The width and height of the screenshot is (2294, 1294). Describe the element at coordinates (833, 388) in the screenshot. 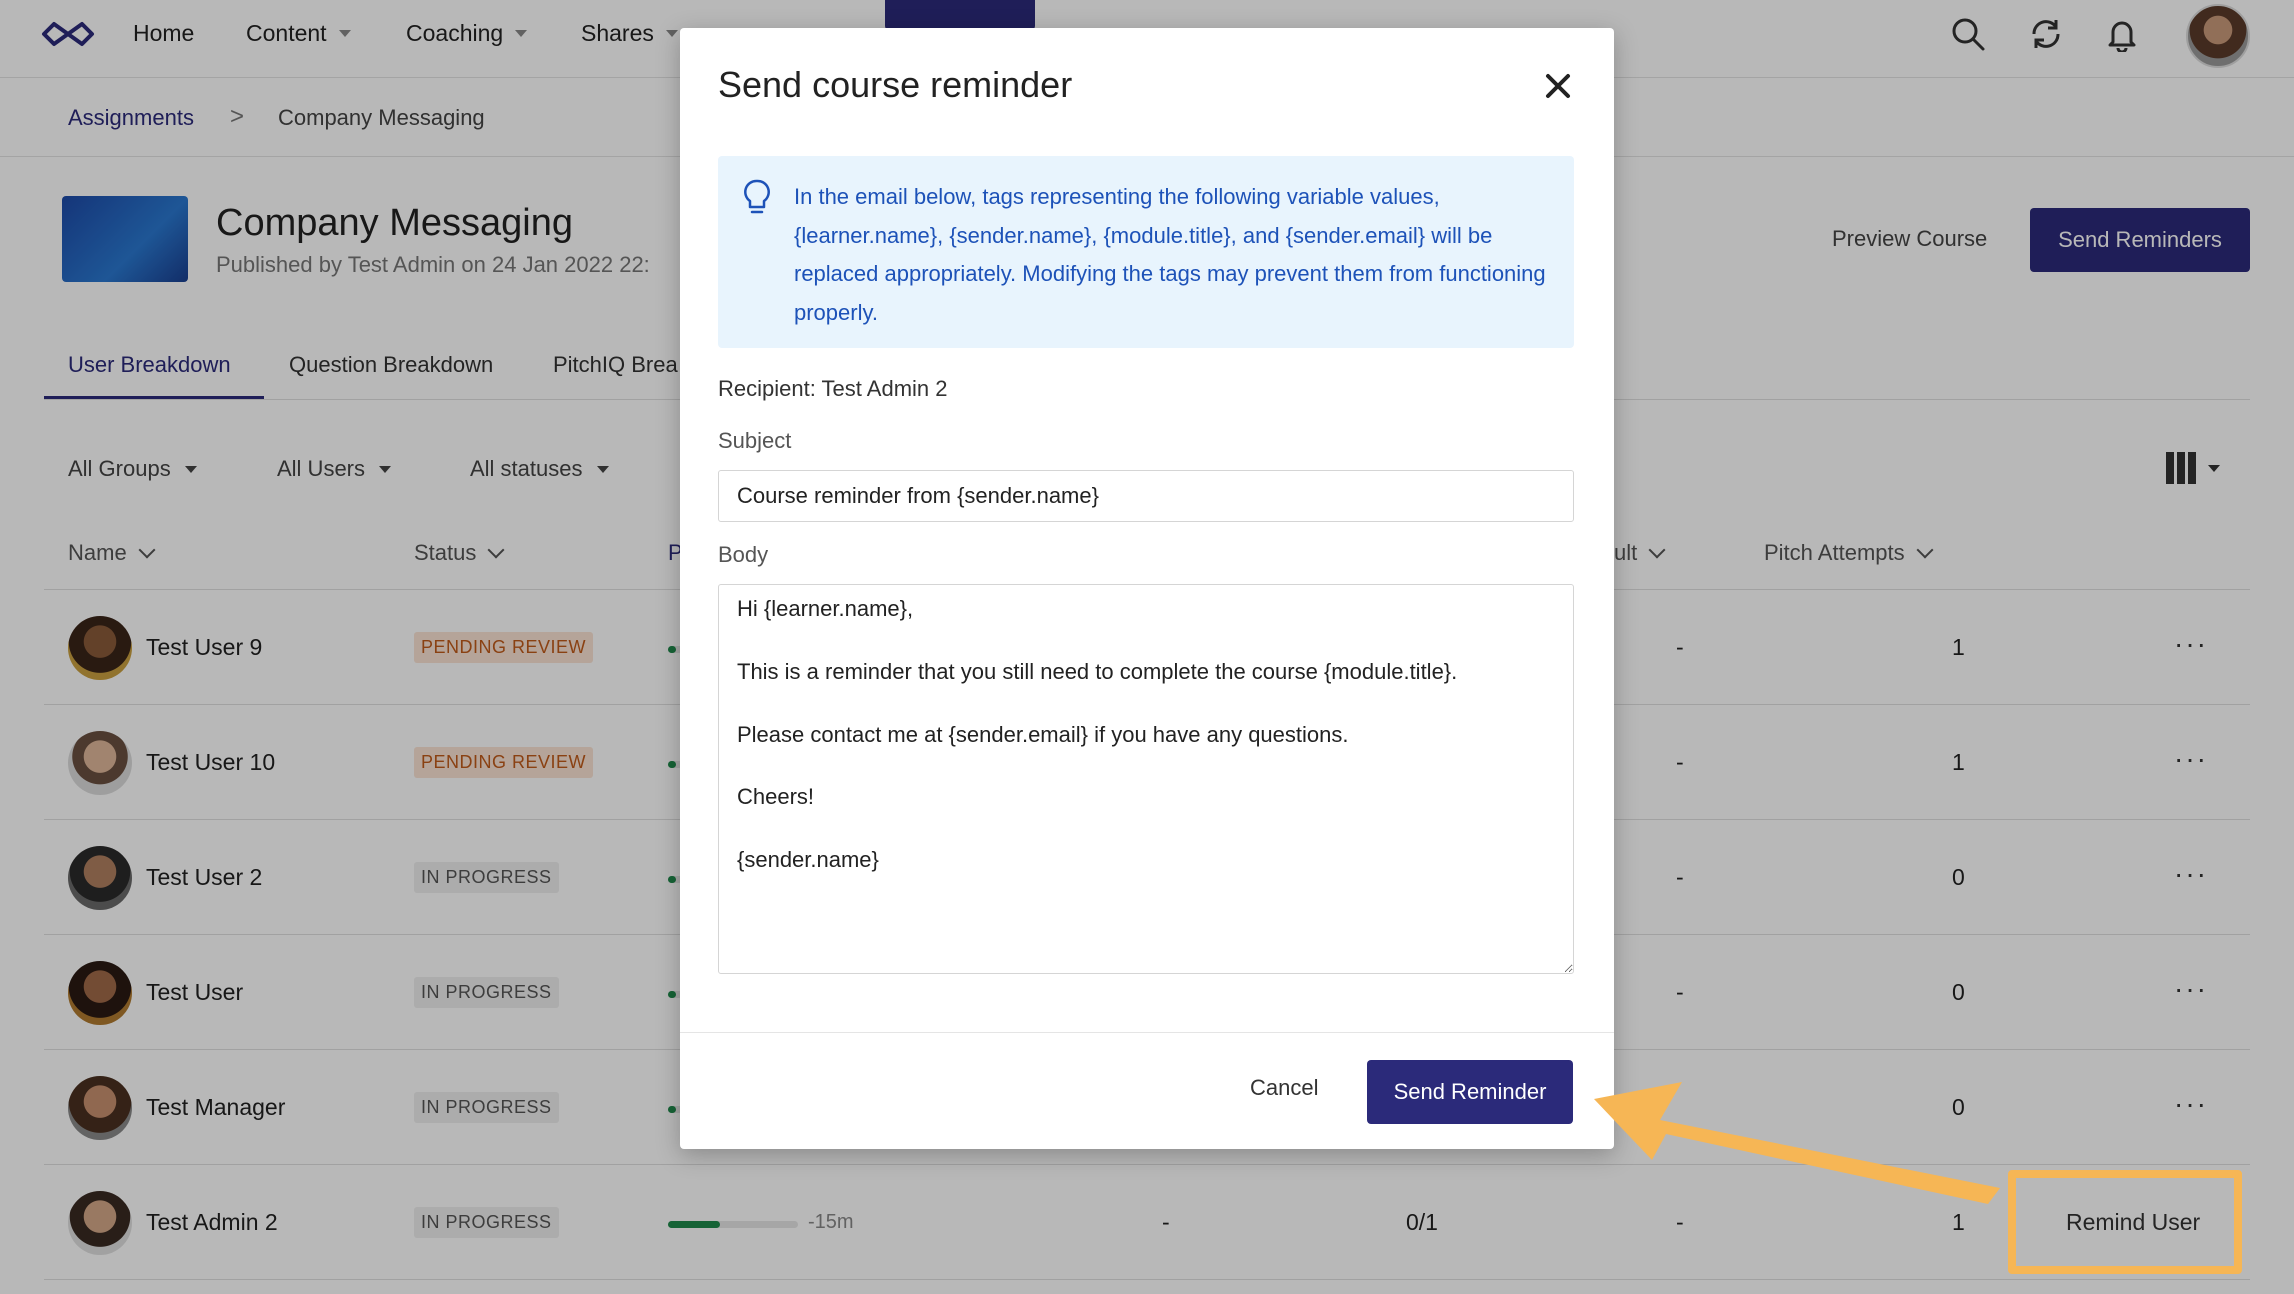

I see `recipient-label: Recipient: Test Admin 2` at that location.